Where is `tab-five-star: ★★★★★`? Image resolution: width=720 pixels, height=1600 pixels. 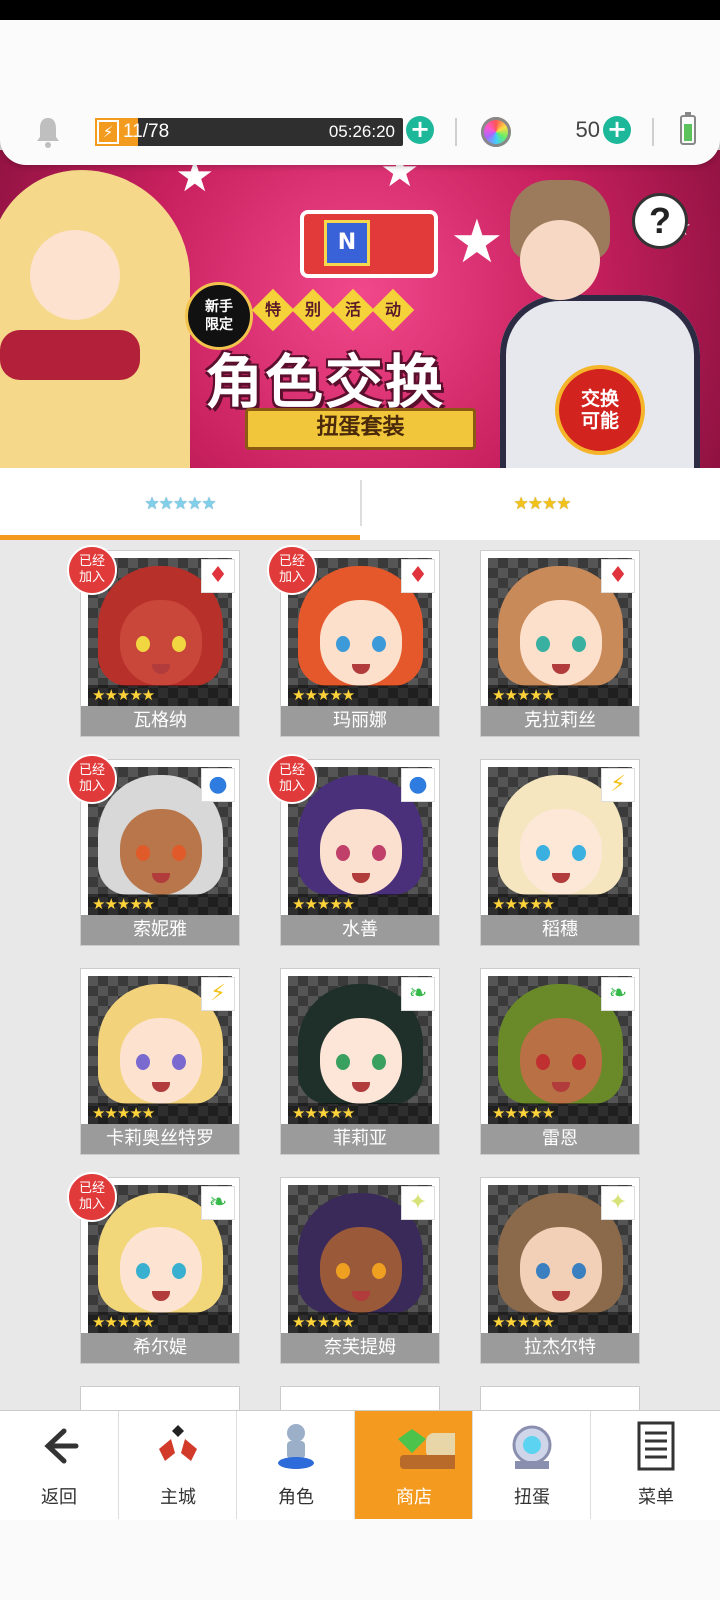 tab-five-star: ★★★★★ is located at coordinates (180, 504).